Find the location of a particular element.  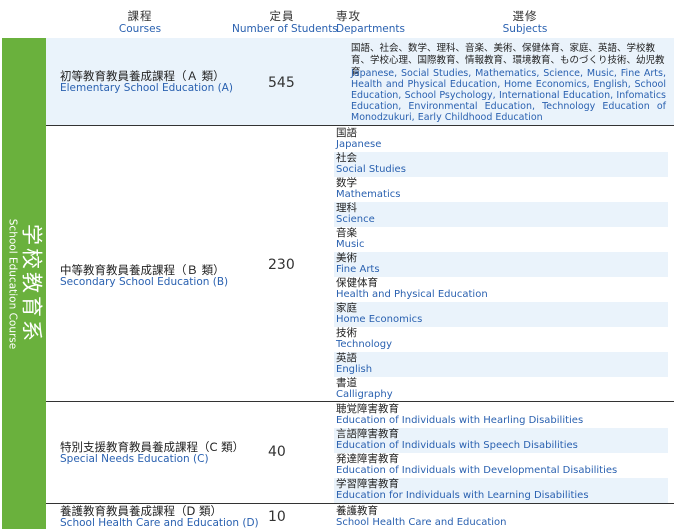

header-subjects-en: Subjects is located at coordinates (525, 29).